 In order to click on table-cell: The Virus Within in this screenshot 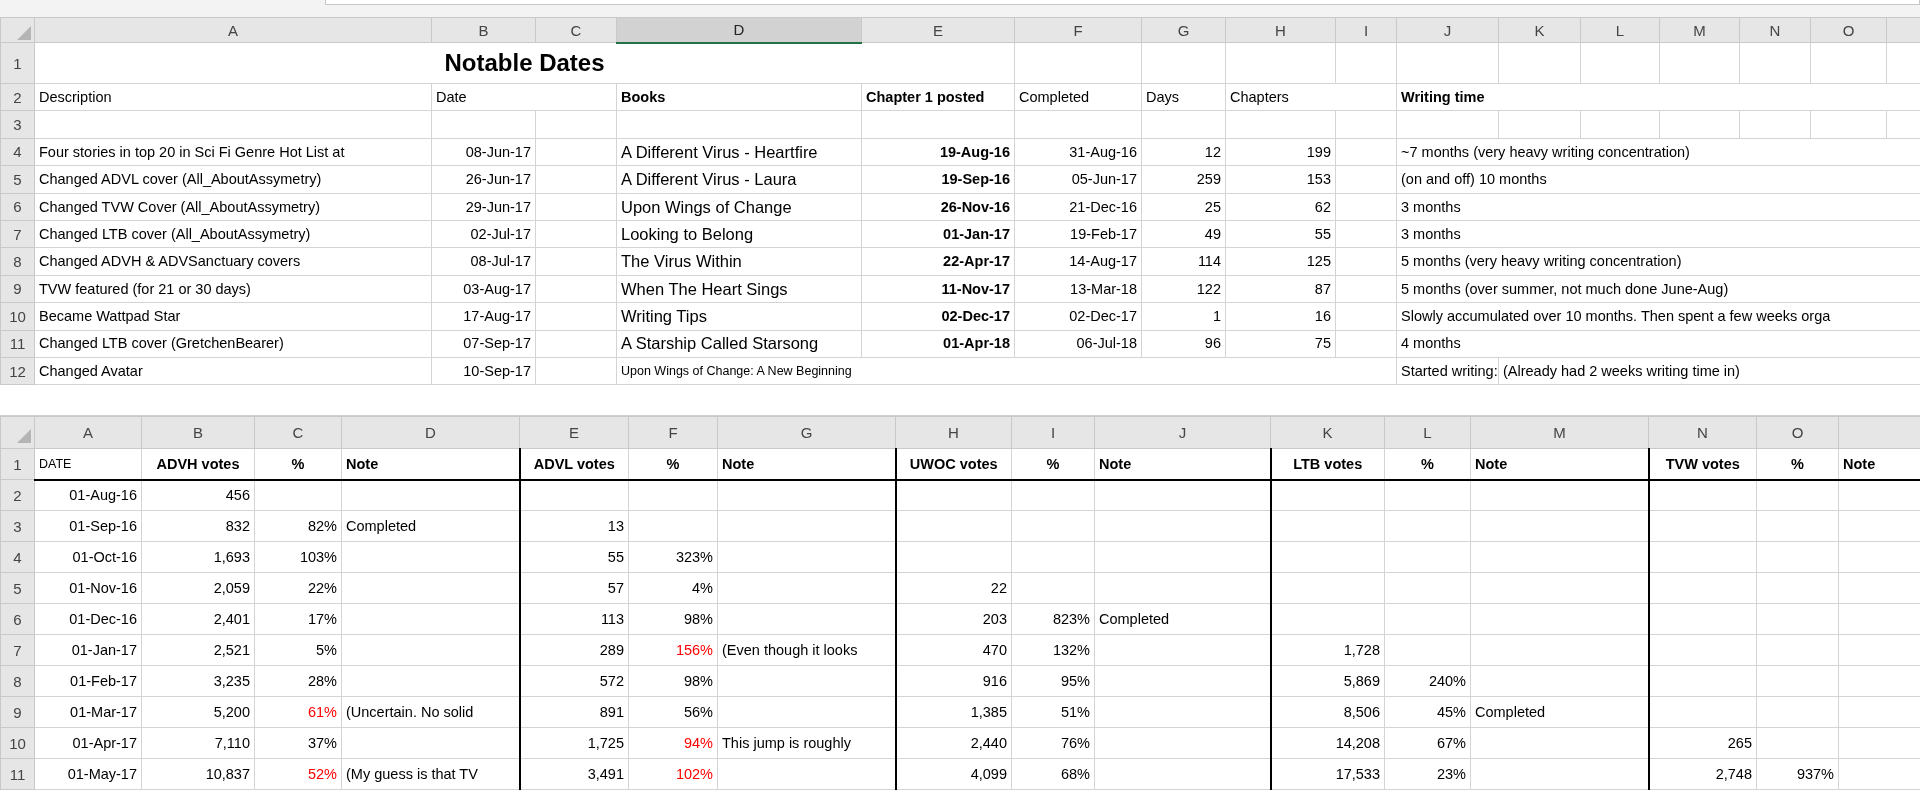, I will do `click(739, 261)`.